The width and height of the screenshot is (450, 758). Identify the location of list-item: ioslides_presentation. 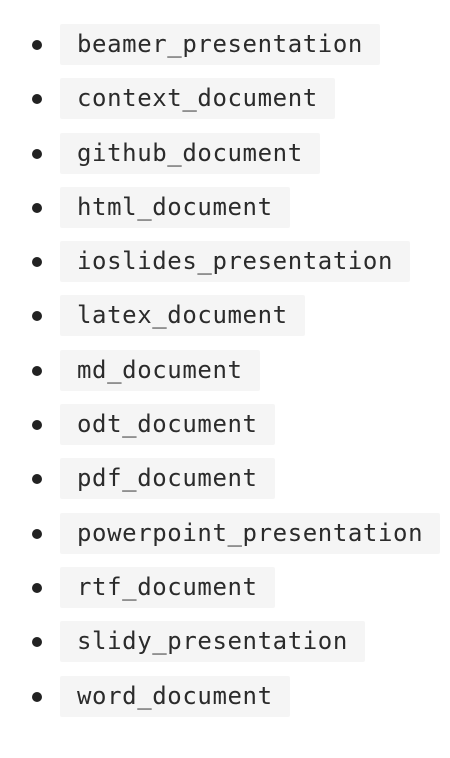
(225, 262).